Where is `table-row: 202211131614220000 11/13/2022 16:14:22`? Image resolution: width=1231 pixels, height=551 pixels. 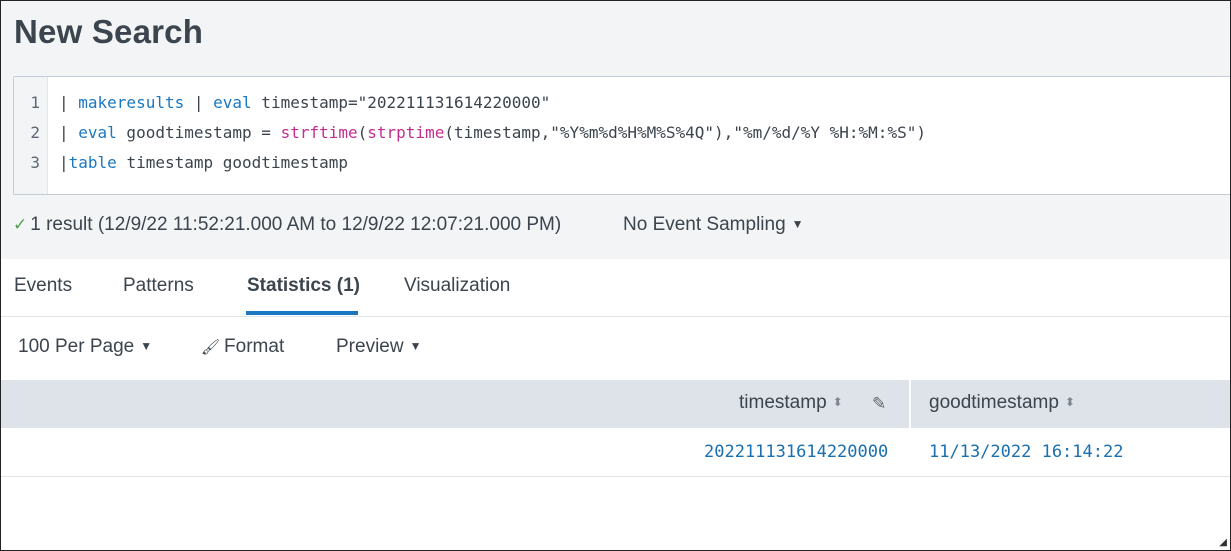 table-row: 202211131614220000 11/13/2022 16:14:22 is located at coordinates (615, 452).